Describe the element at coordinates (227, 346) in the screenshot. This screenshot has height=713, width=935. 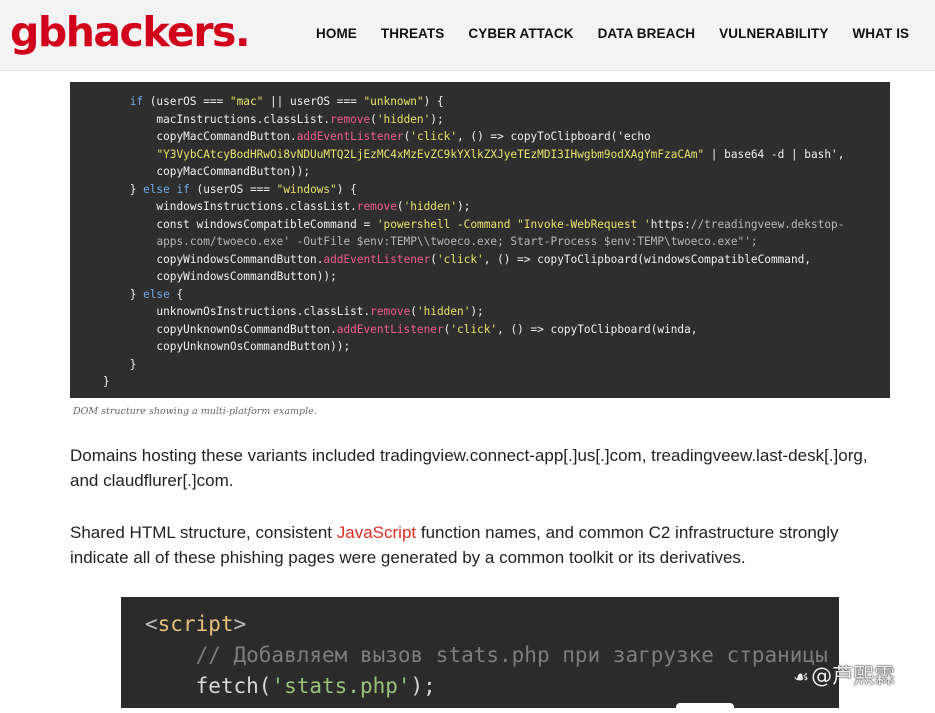
I see `code-line: copyUnknownOsCommandButton));` at that location.